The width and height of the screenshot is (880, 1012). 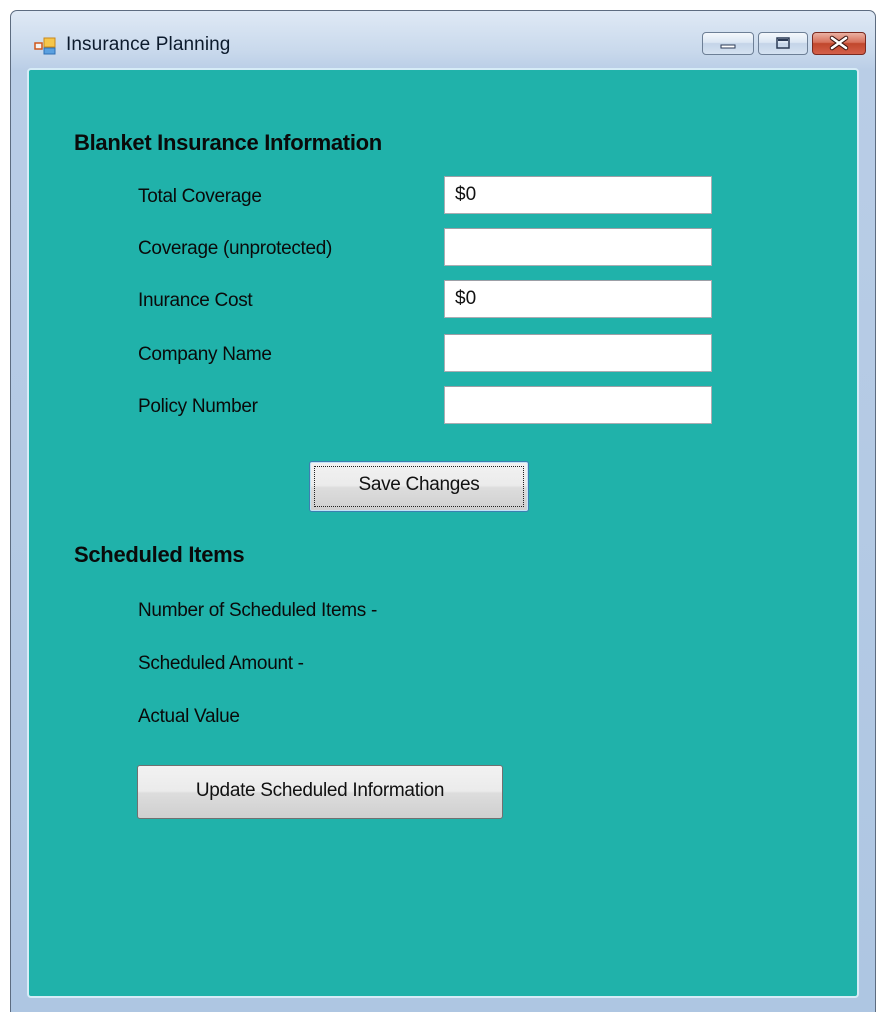 What do you see at coordinates (159, 554) in the screenshot?
I see `scheduled-section-heading: Scheduled Items` at bounding box center [159, 554].